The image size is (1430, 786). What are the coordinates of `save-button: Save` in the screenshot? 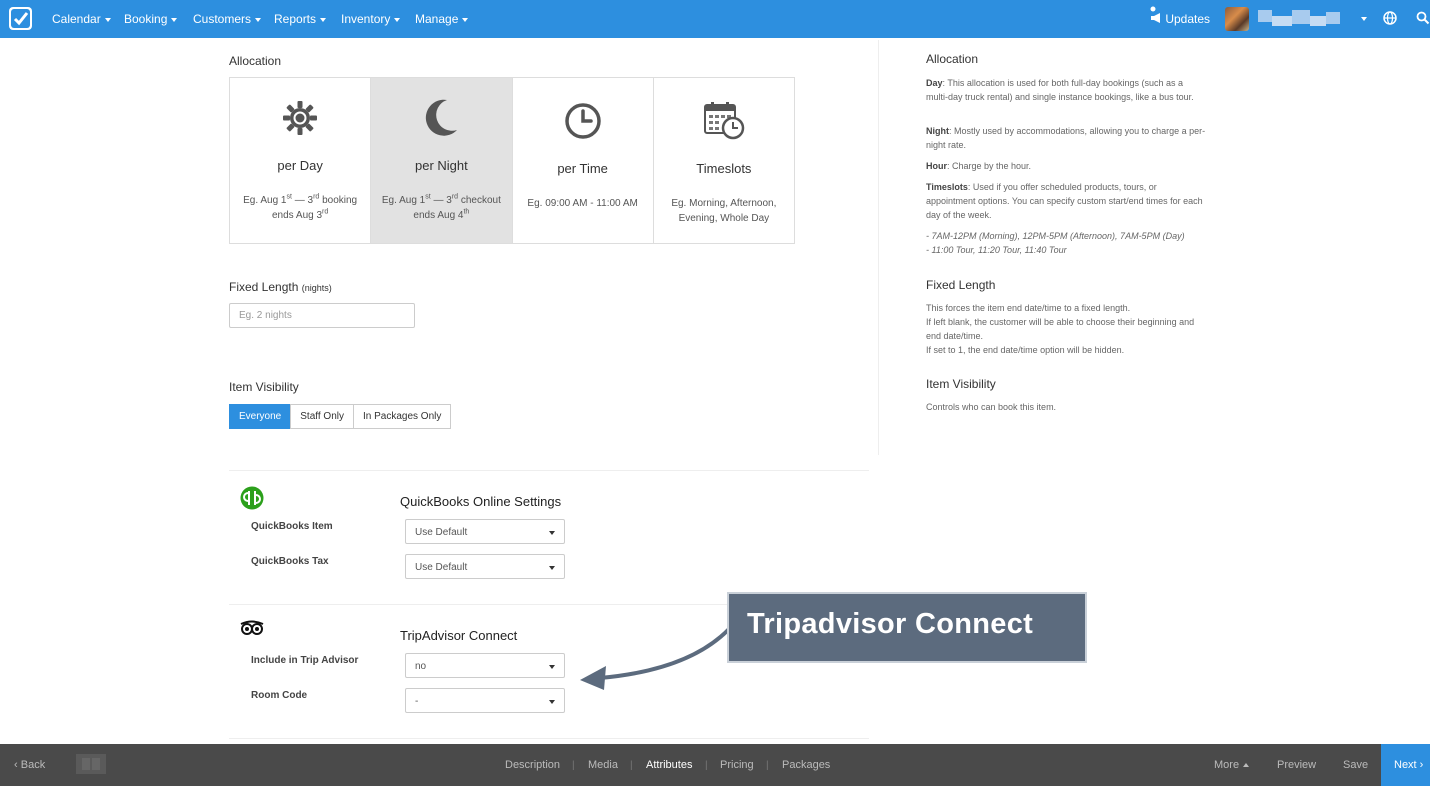 It's located at (1355, 765).